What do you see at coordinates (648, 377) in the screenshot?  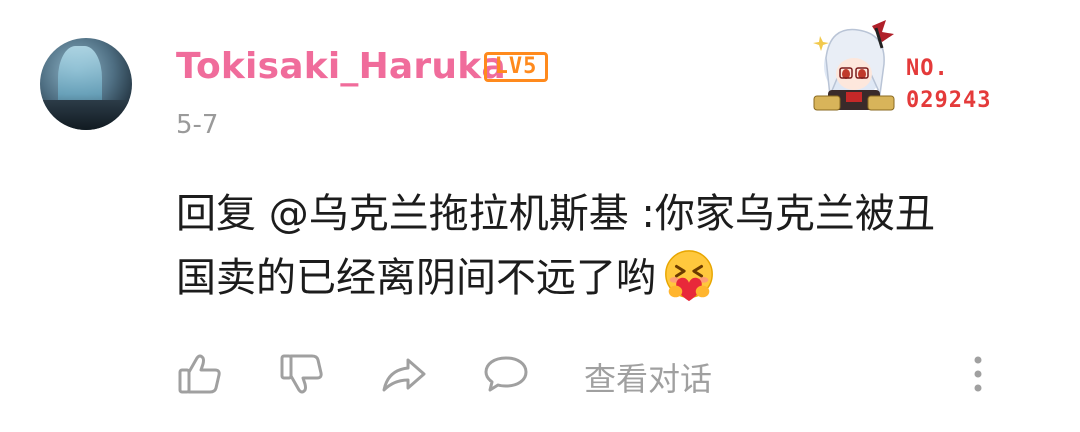 I see `view-conversation-link: 查看对话` at bounding box center [648, 377].